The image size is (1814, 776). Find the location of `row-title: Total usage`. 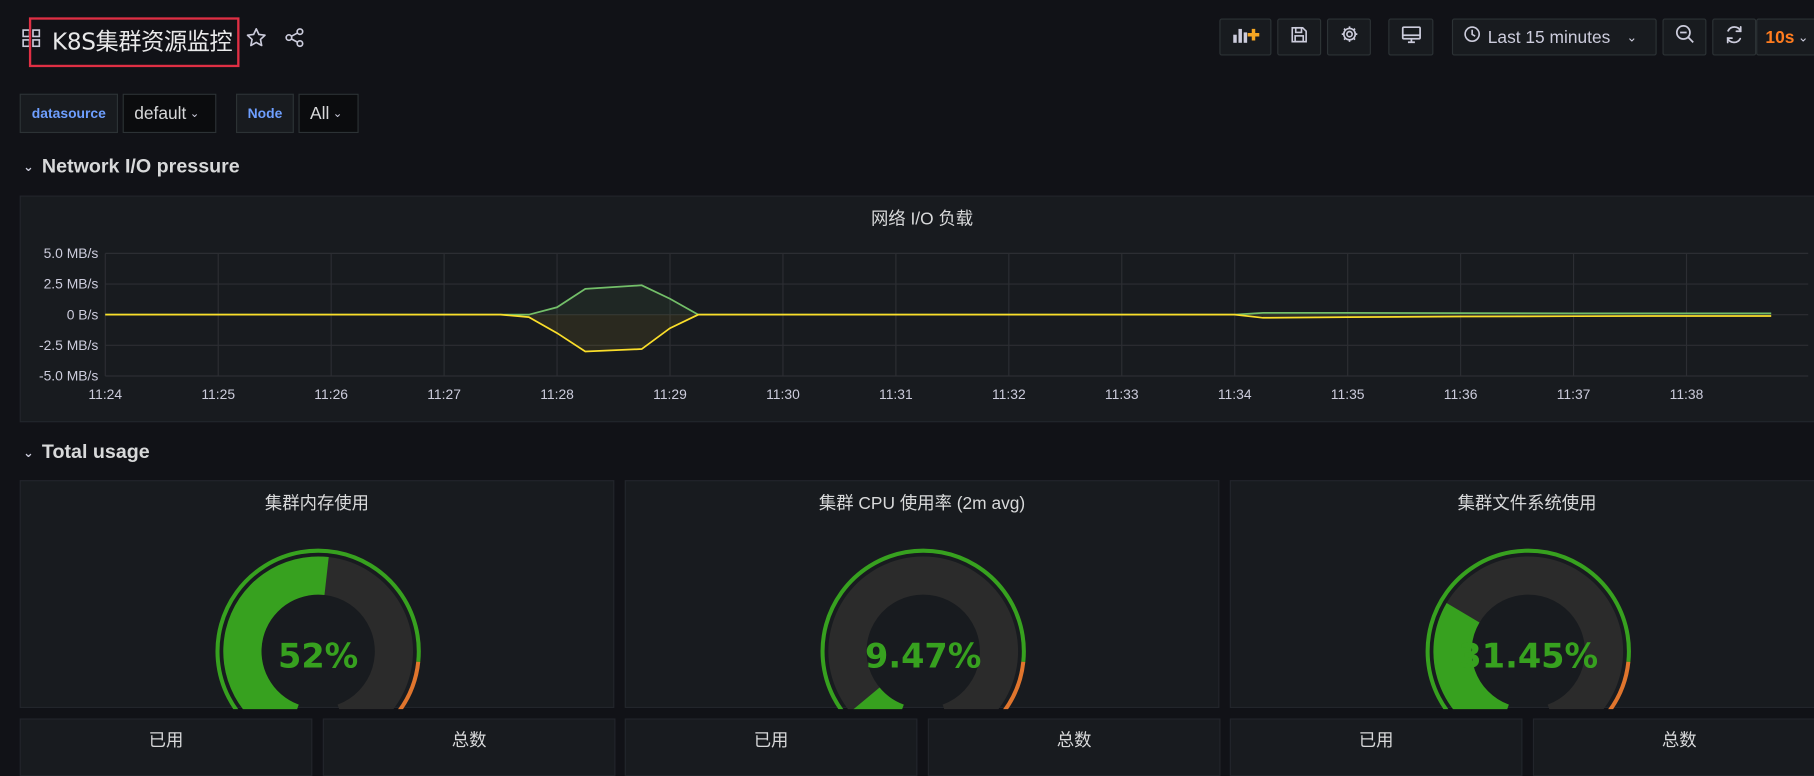

row-title: Total usage is located at coordinates (95, 451).